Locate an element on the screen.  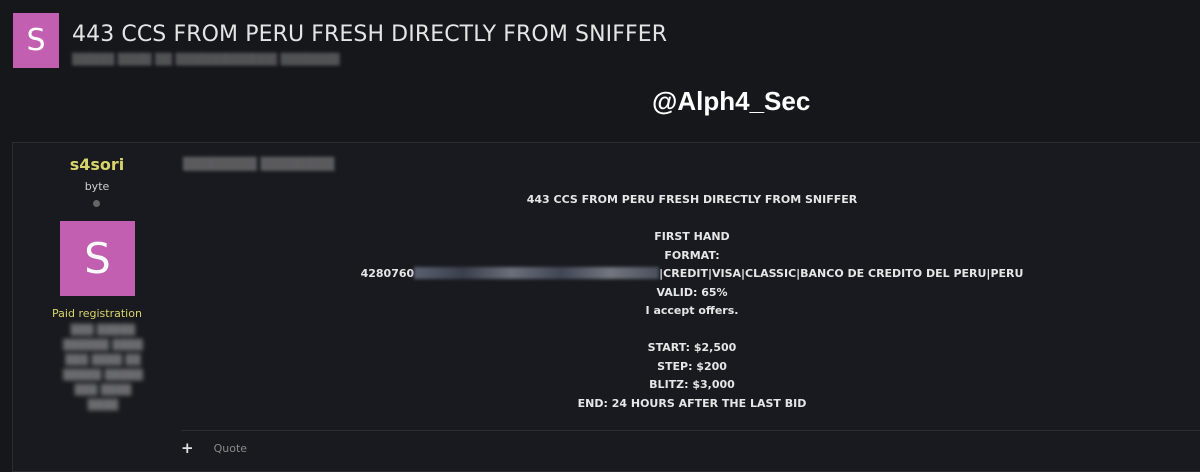
format-prefix: 4280760 is located at coordinates (387, 273).